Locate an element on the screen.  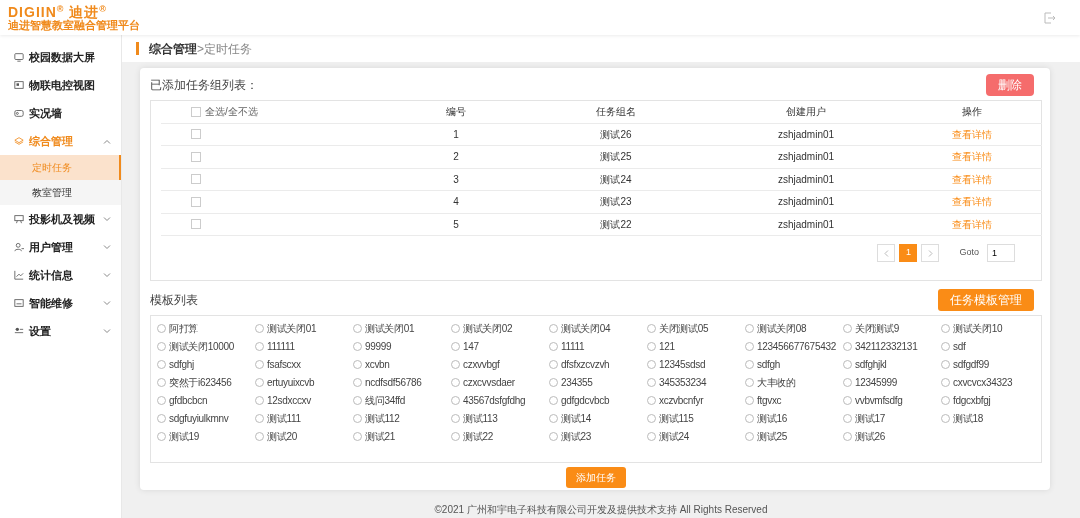
radio-label: 测试26 is located at coordinates (870, 436).